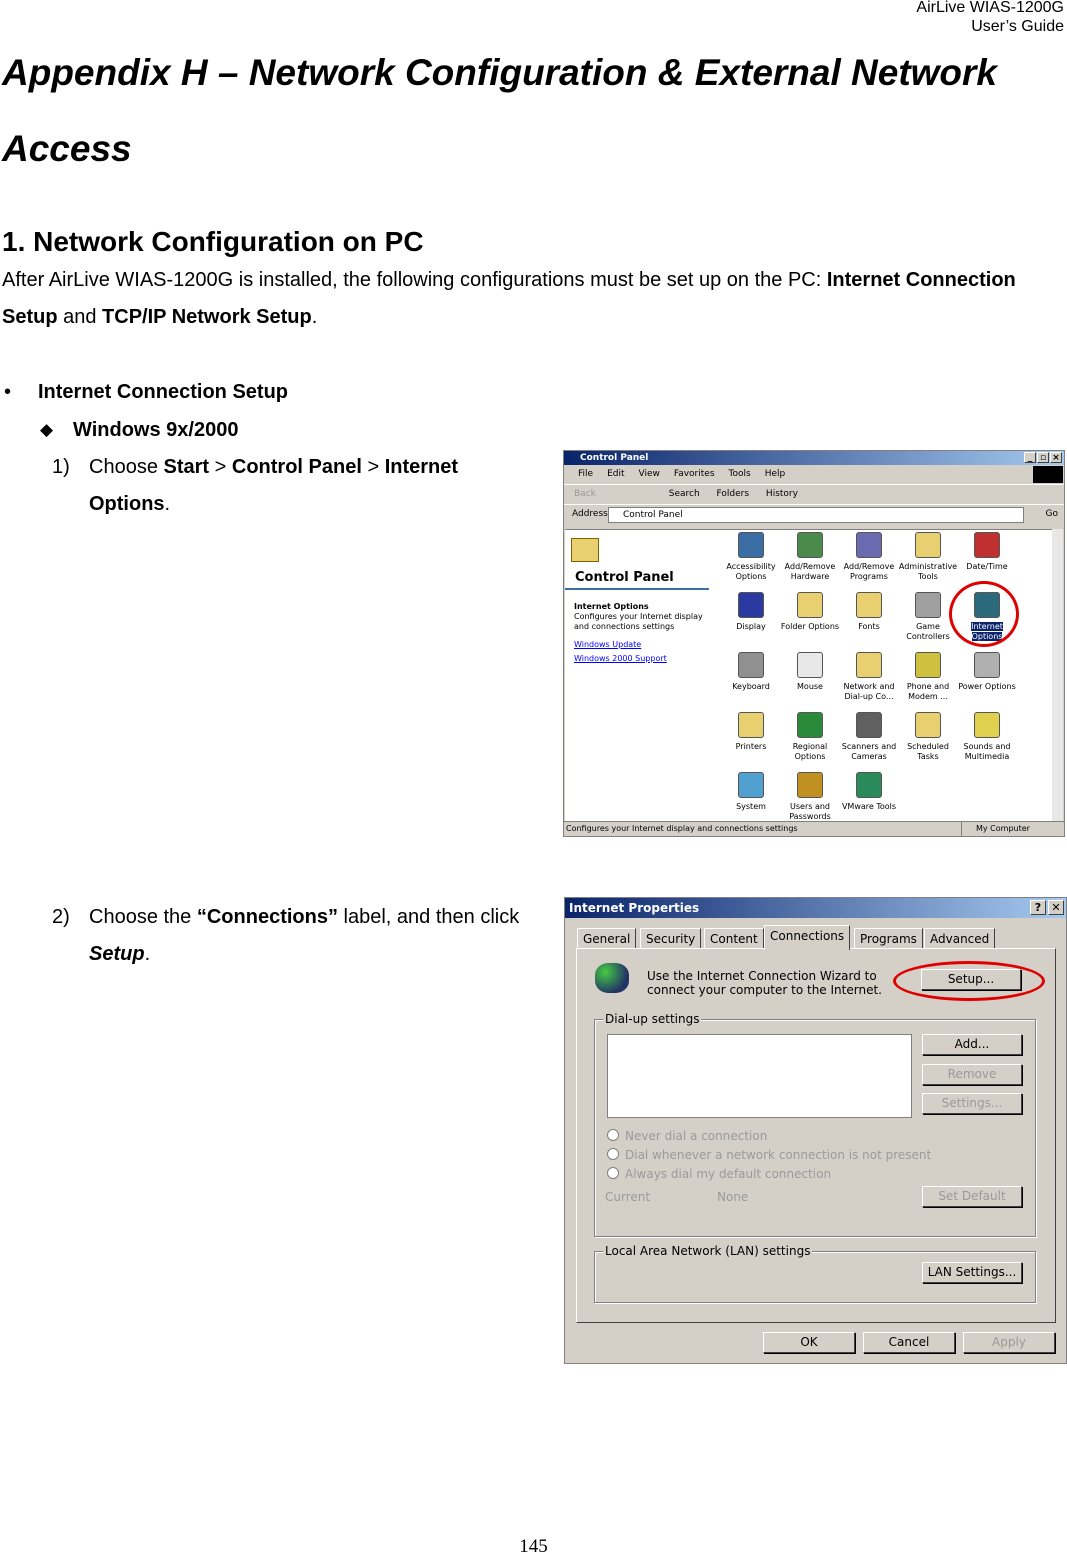  I want to click on cp-item-accessibility-options: Accessibility Options, so click(751, 557).